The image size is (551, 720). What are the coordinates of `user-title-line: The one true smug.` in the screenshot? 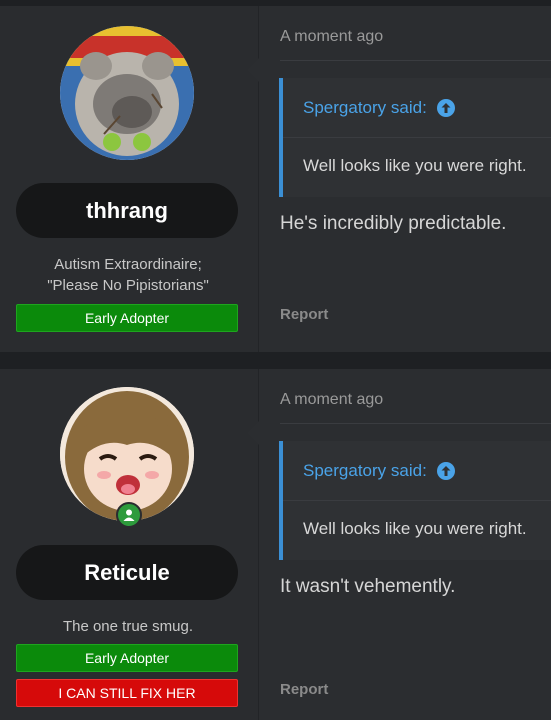 It's located at (128, 626).